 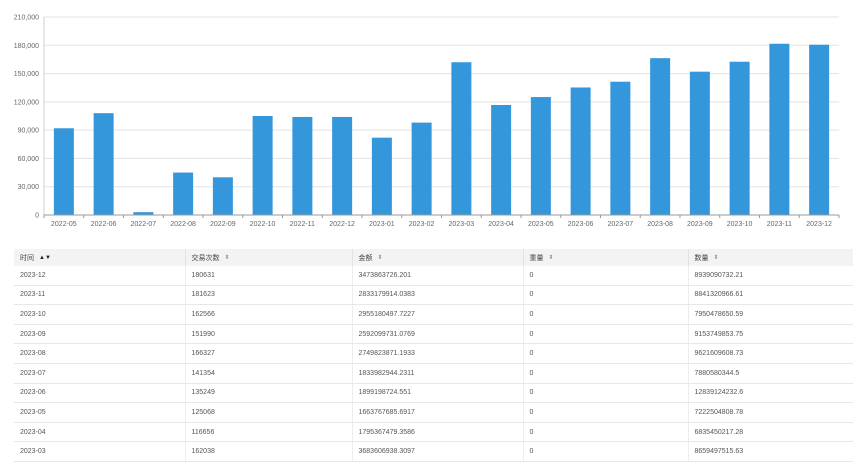 What do you see at coordinates (100, 334) in the screenshot?
I see `cell-time: 2023-09` at bounding box center [100, 334].